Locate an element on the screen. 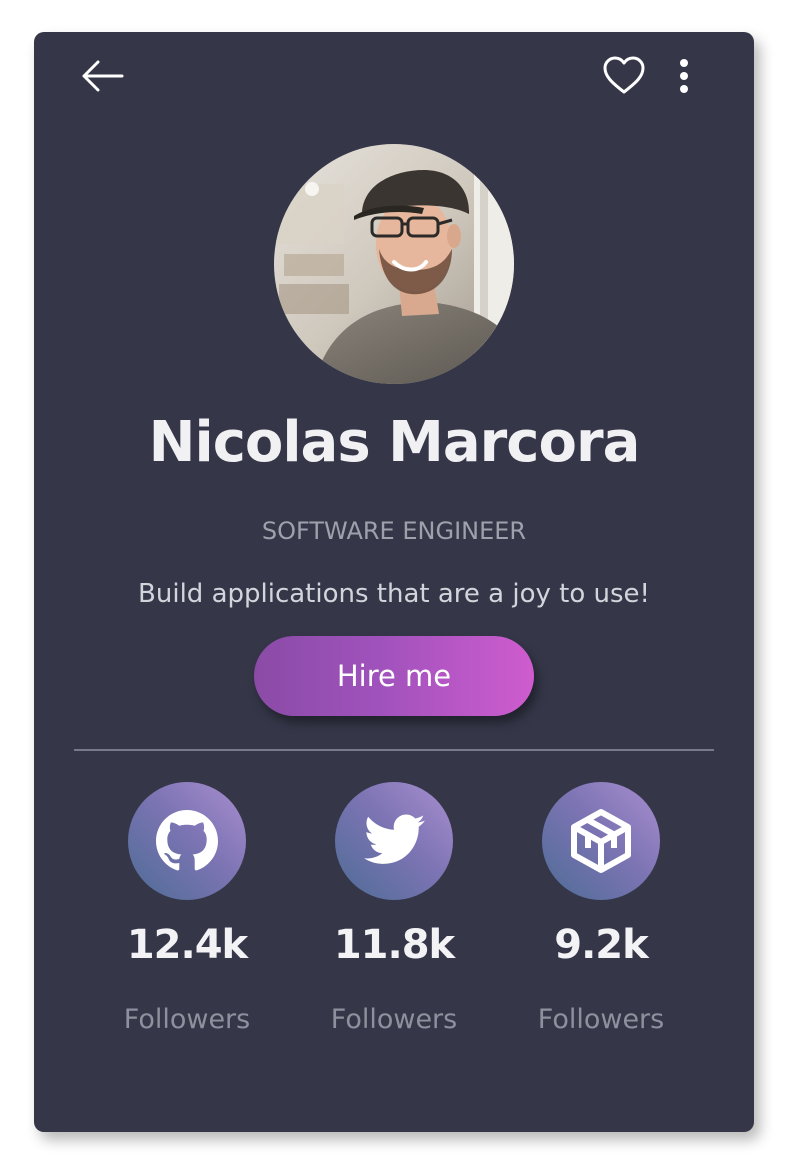  github-icon is located at coordinates (187, 840).